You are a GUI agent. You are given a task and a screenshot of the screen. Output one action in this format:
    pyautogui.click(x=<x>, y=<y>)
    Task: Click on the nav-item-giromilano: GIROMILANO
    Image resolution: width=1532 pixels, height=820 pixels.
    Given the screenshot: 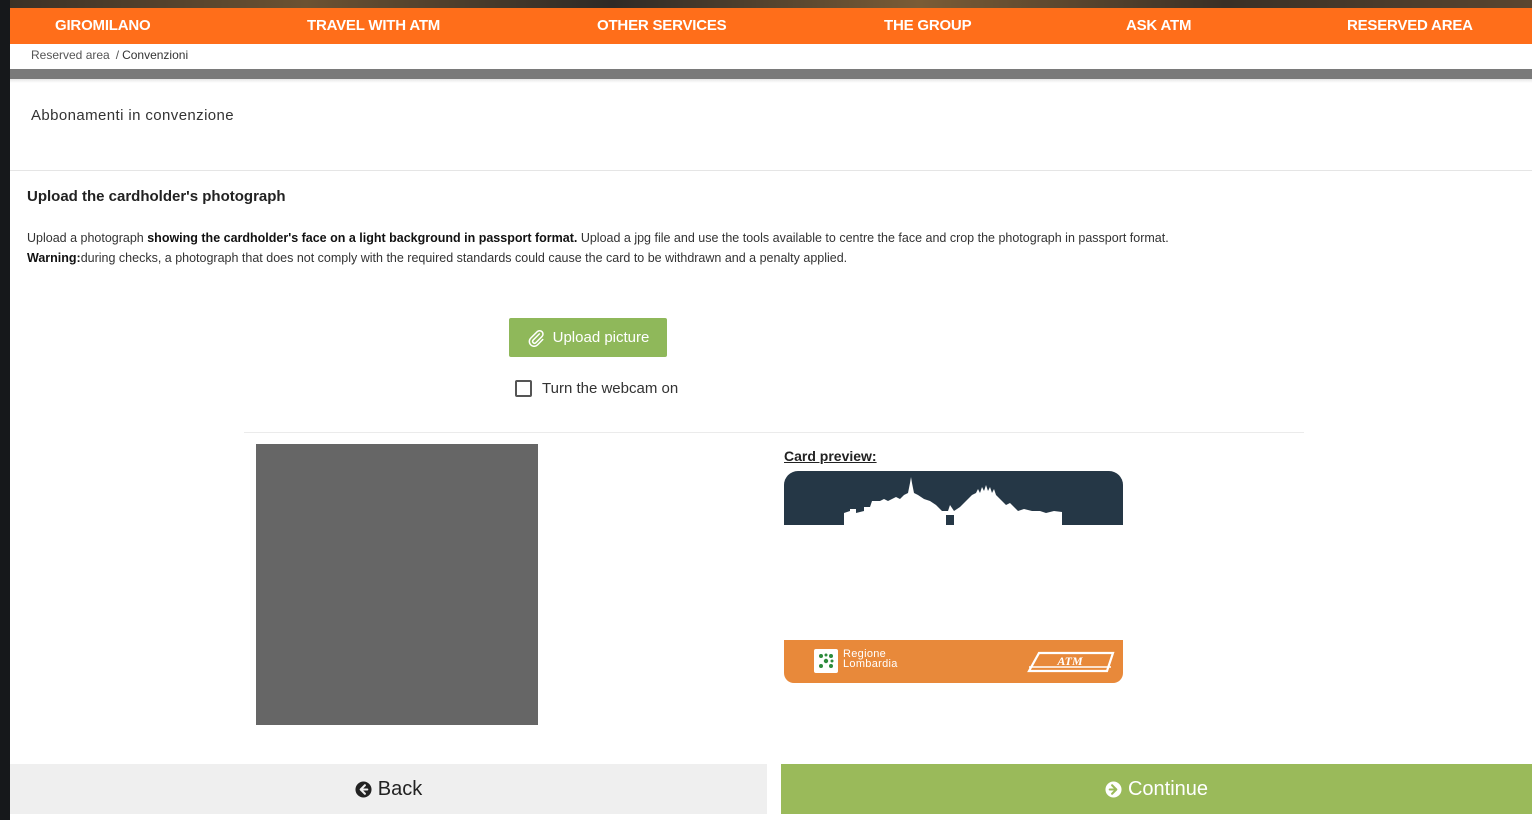 What is the action you would take?
    pyautogui.click(x=103, y=26)
    